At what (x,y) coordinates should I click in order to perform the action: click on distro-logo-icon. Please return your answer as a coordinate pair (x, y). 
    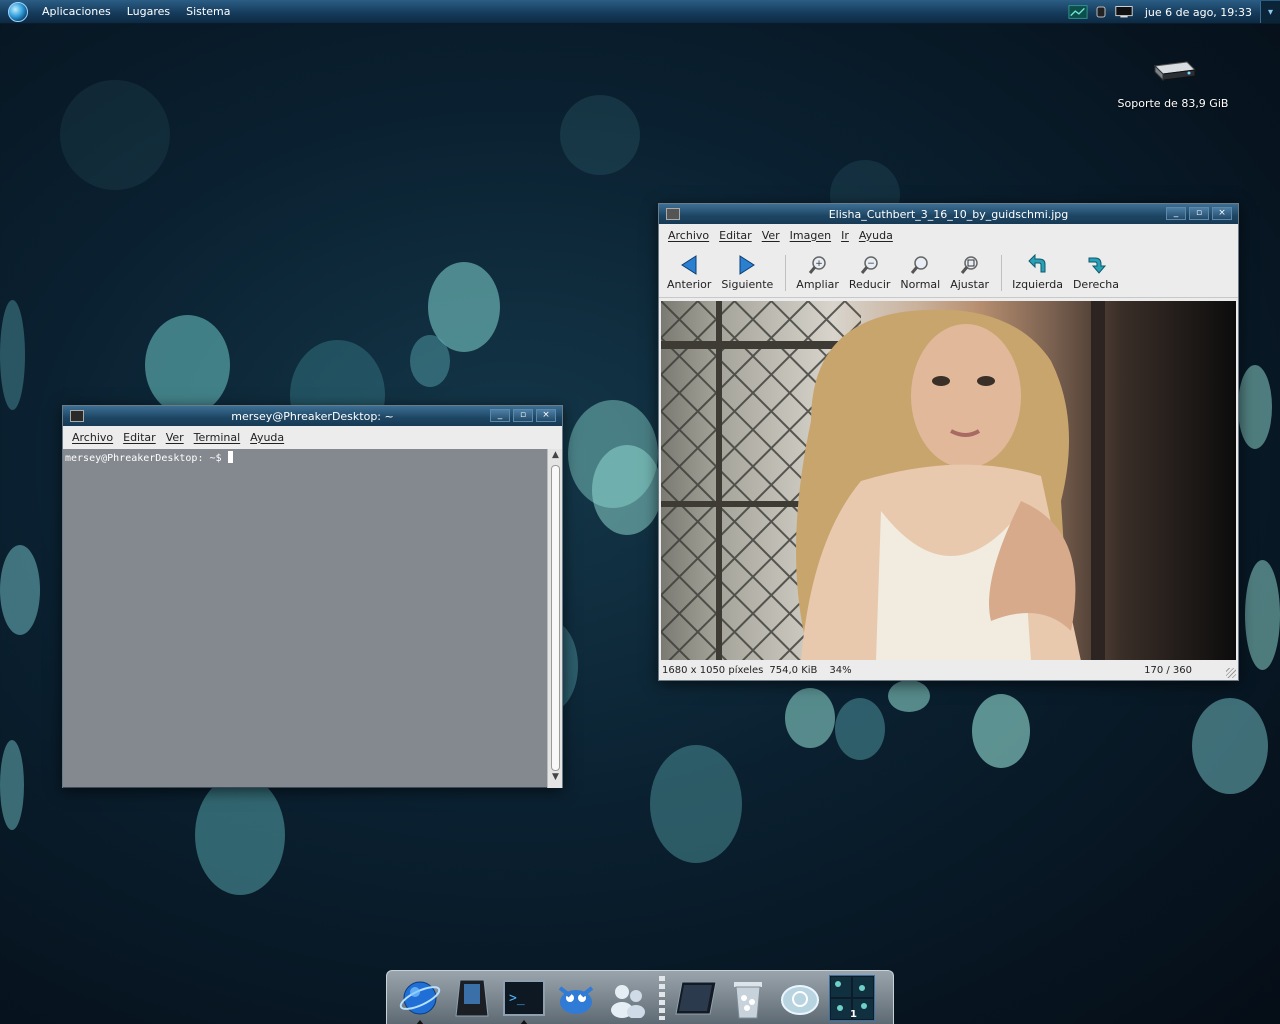
    Looking at the image, I should click on (18, 11).